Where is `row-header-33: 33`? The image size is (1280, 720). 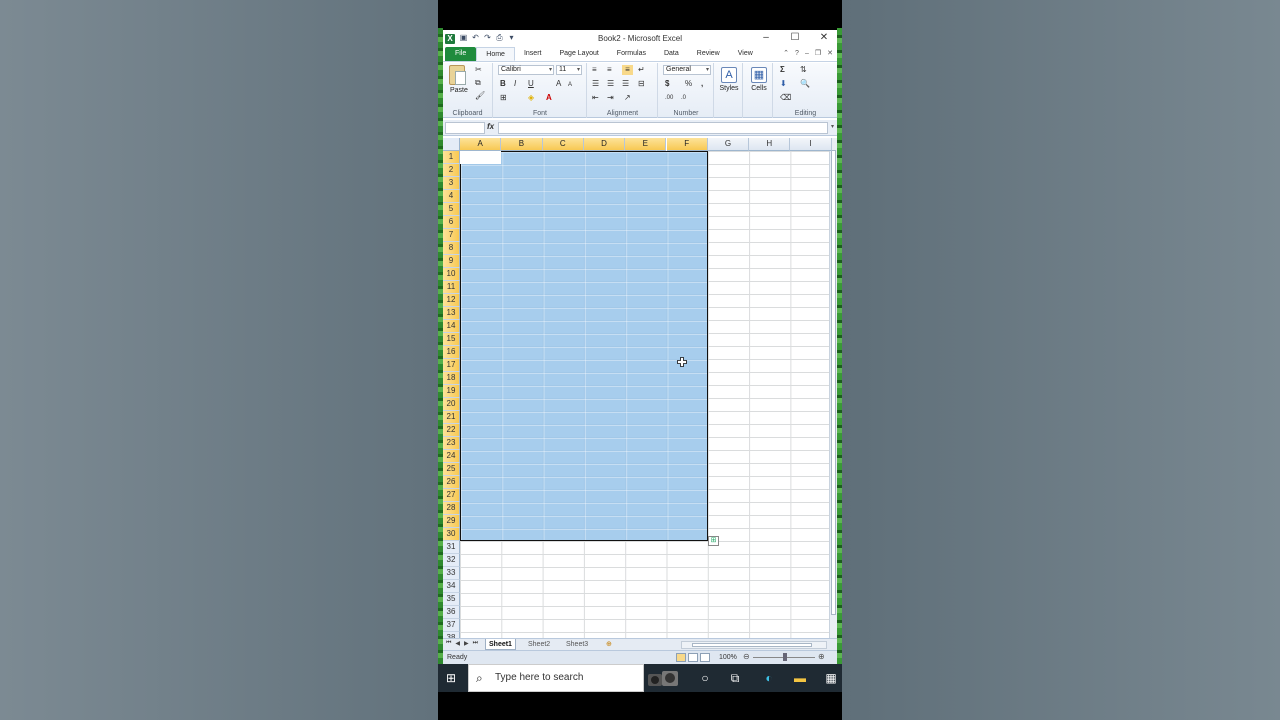 row-header-33: 33 is located at coordinates (451, 573).